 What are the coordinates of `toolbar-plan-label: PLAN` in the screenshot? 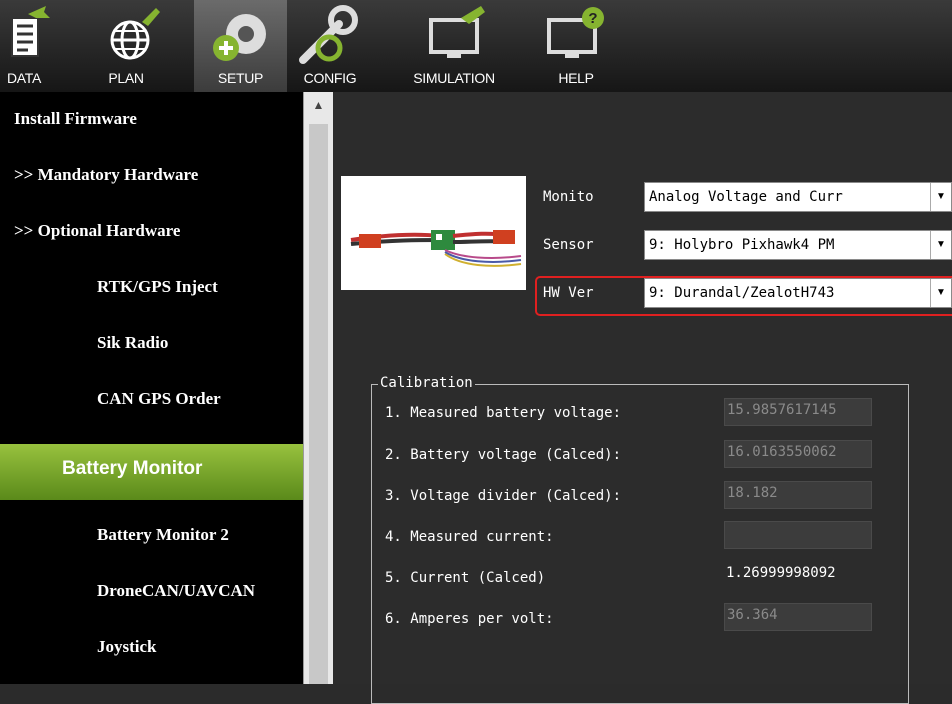 It's located at (126, 78).